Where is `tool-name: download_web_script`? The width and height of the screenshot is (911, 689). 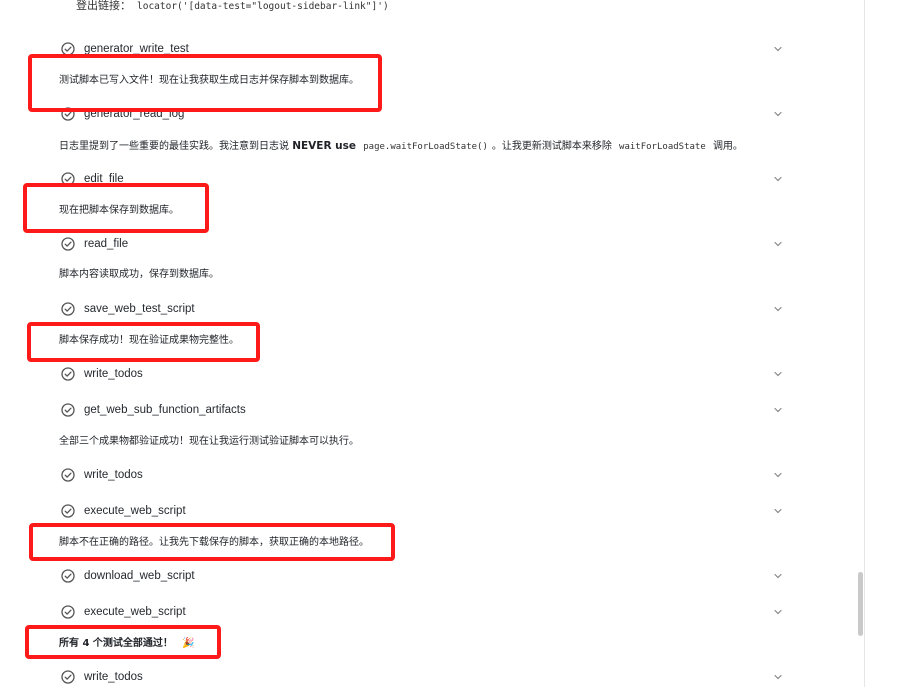
tool-name: download_web_script is located at coordinates (139, 576).